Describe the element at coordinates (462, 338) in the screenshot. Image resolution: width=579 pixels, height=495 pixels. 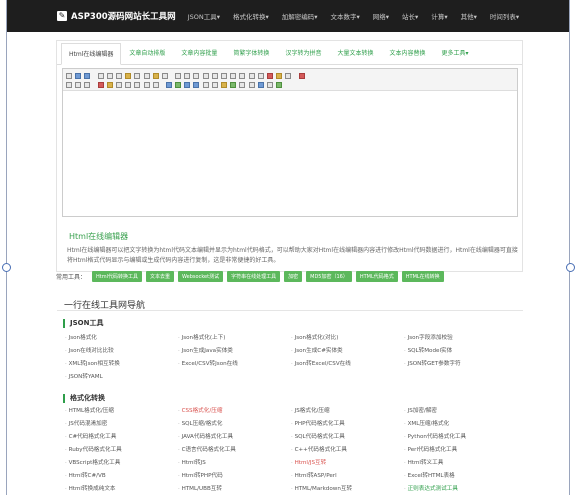
I see `tool-link: Json字段添加校验` at that location.